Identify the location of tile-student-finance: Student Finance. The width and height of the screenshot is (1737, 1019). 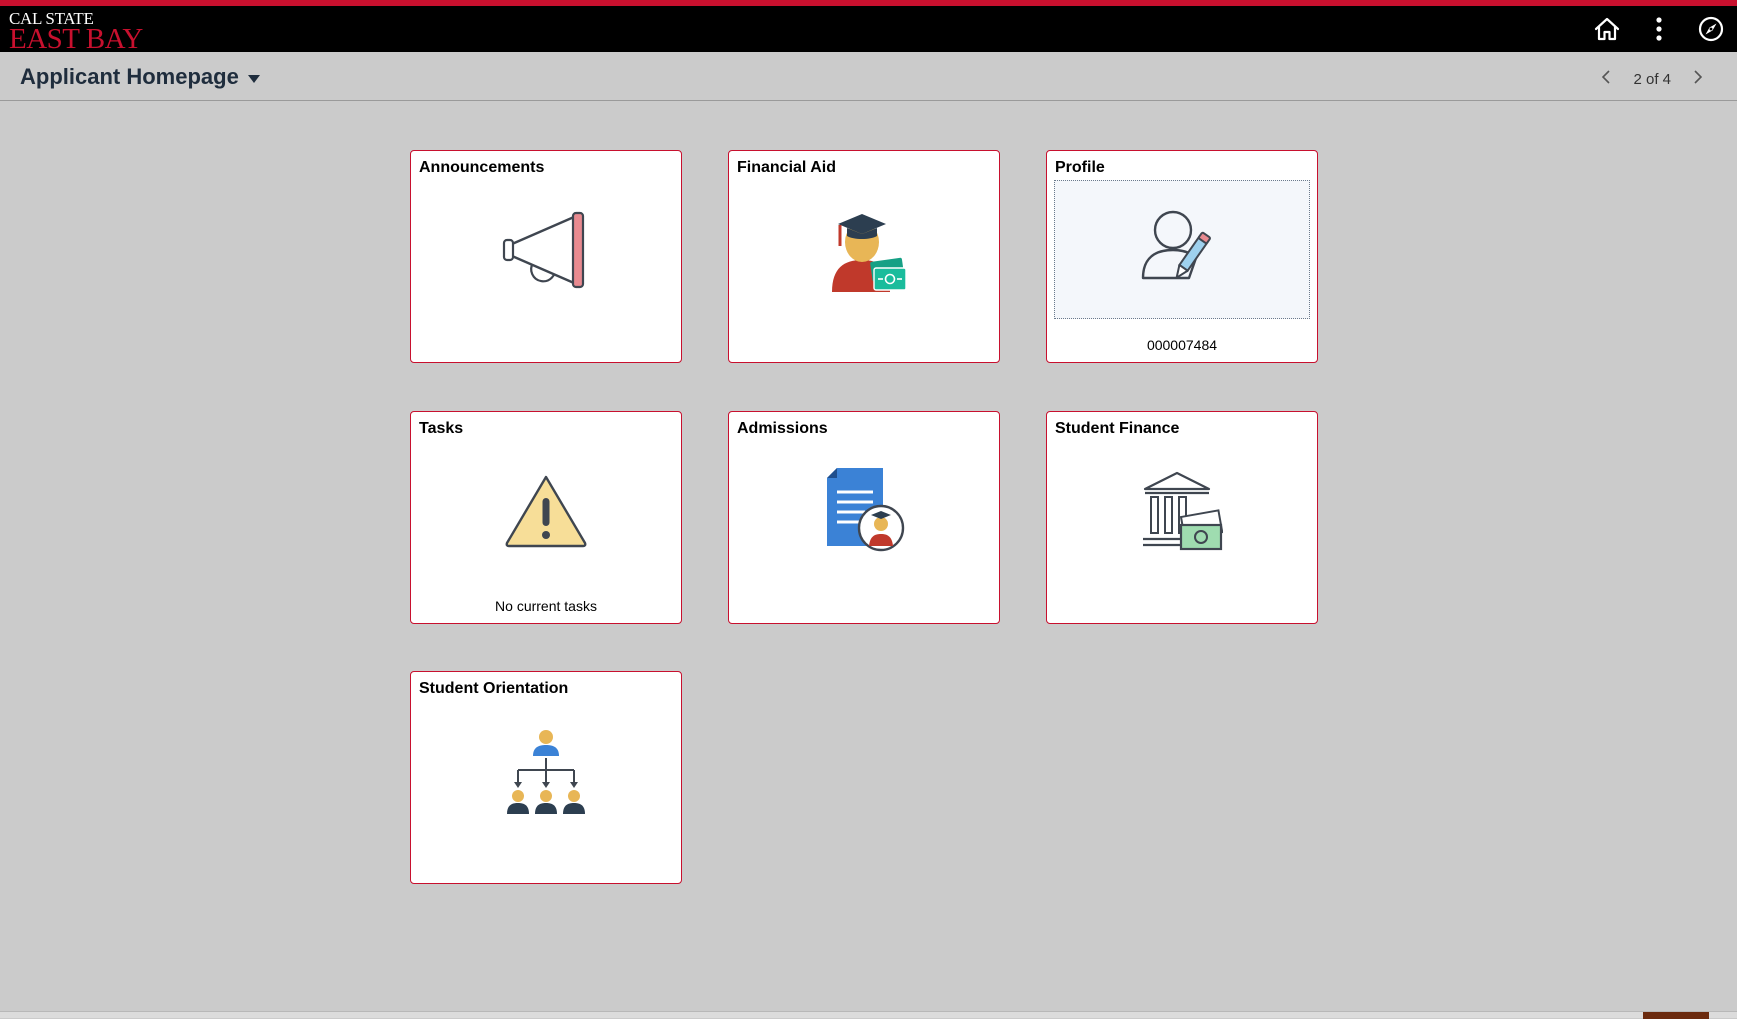
(1182, 517).